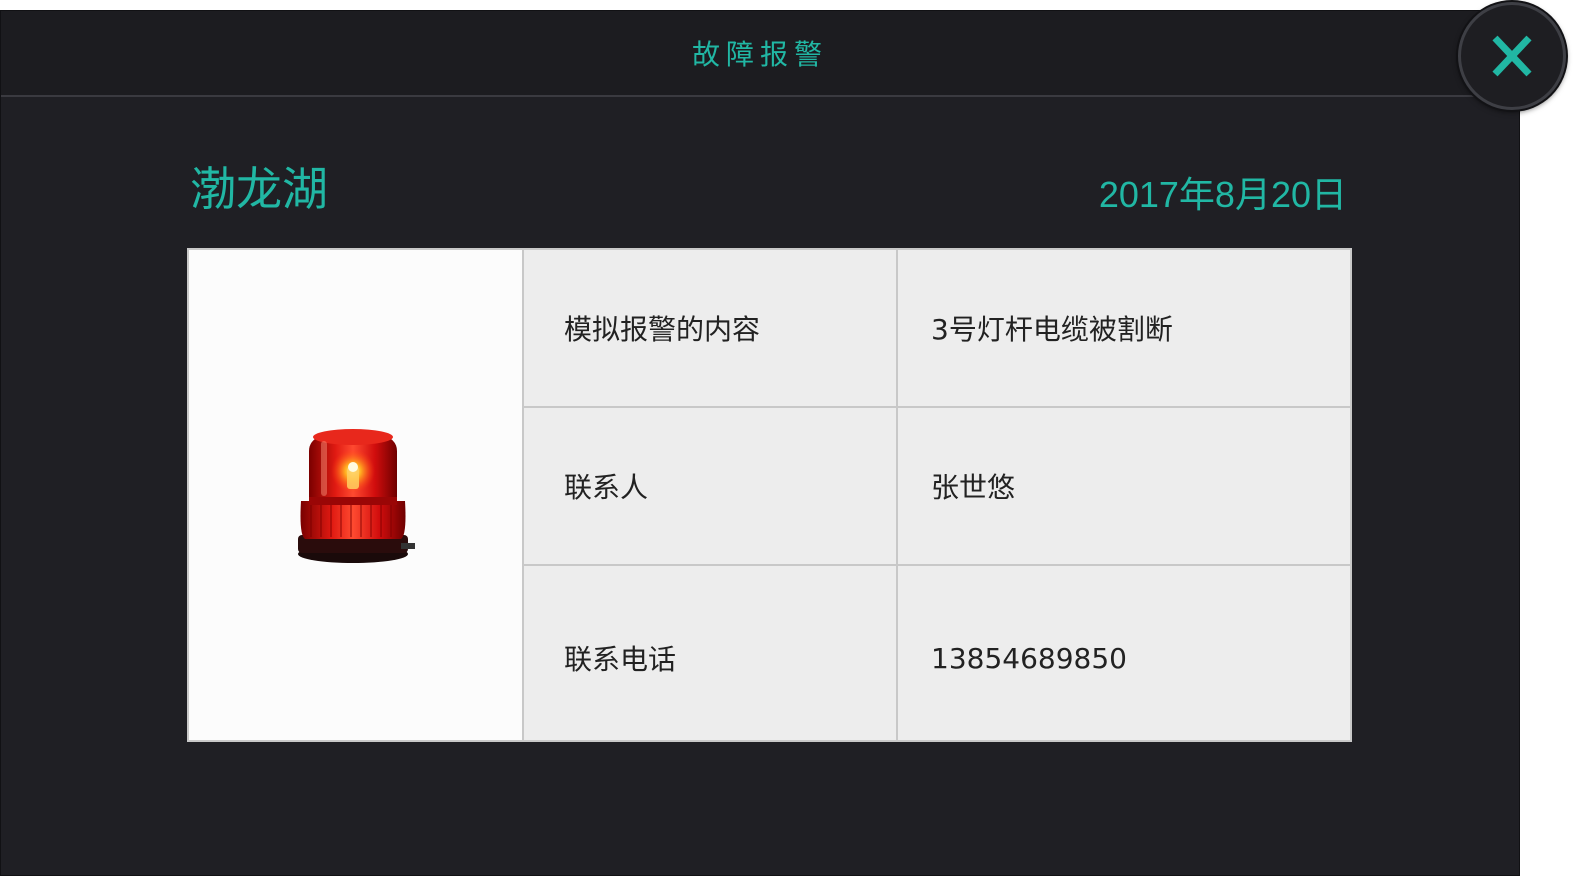 The image size is (1593, 889). I want to click on contact-phone-label: 联系电话, so click(711, 653).